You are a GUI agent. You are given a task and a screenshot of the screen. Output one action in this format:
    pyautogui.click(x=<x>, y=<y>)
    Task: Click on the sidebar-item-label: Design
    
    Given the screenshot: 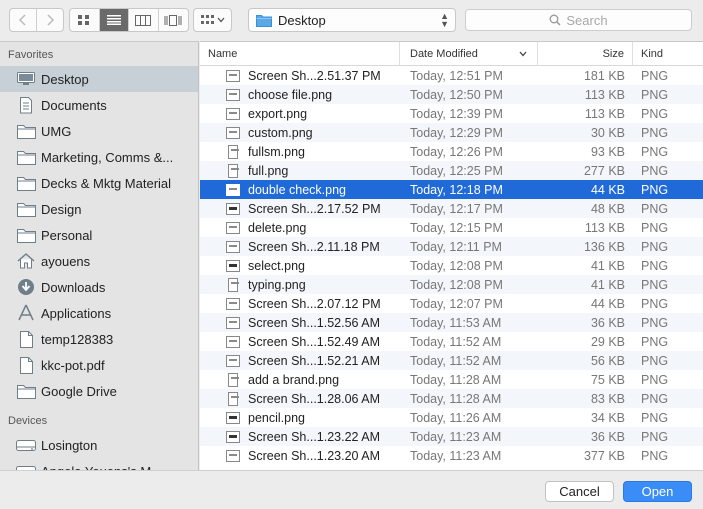 What is the action you would take?
    pyautogui.click(x=61, y=209)
    